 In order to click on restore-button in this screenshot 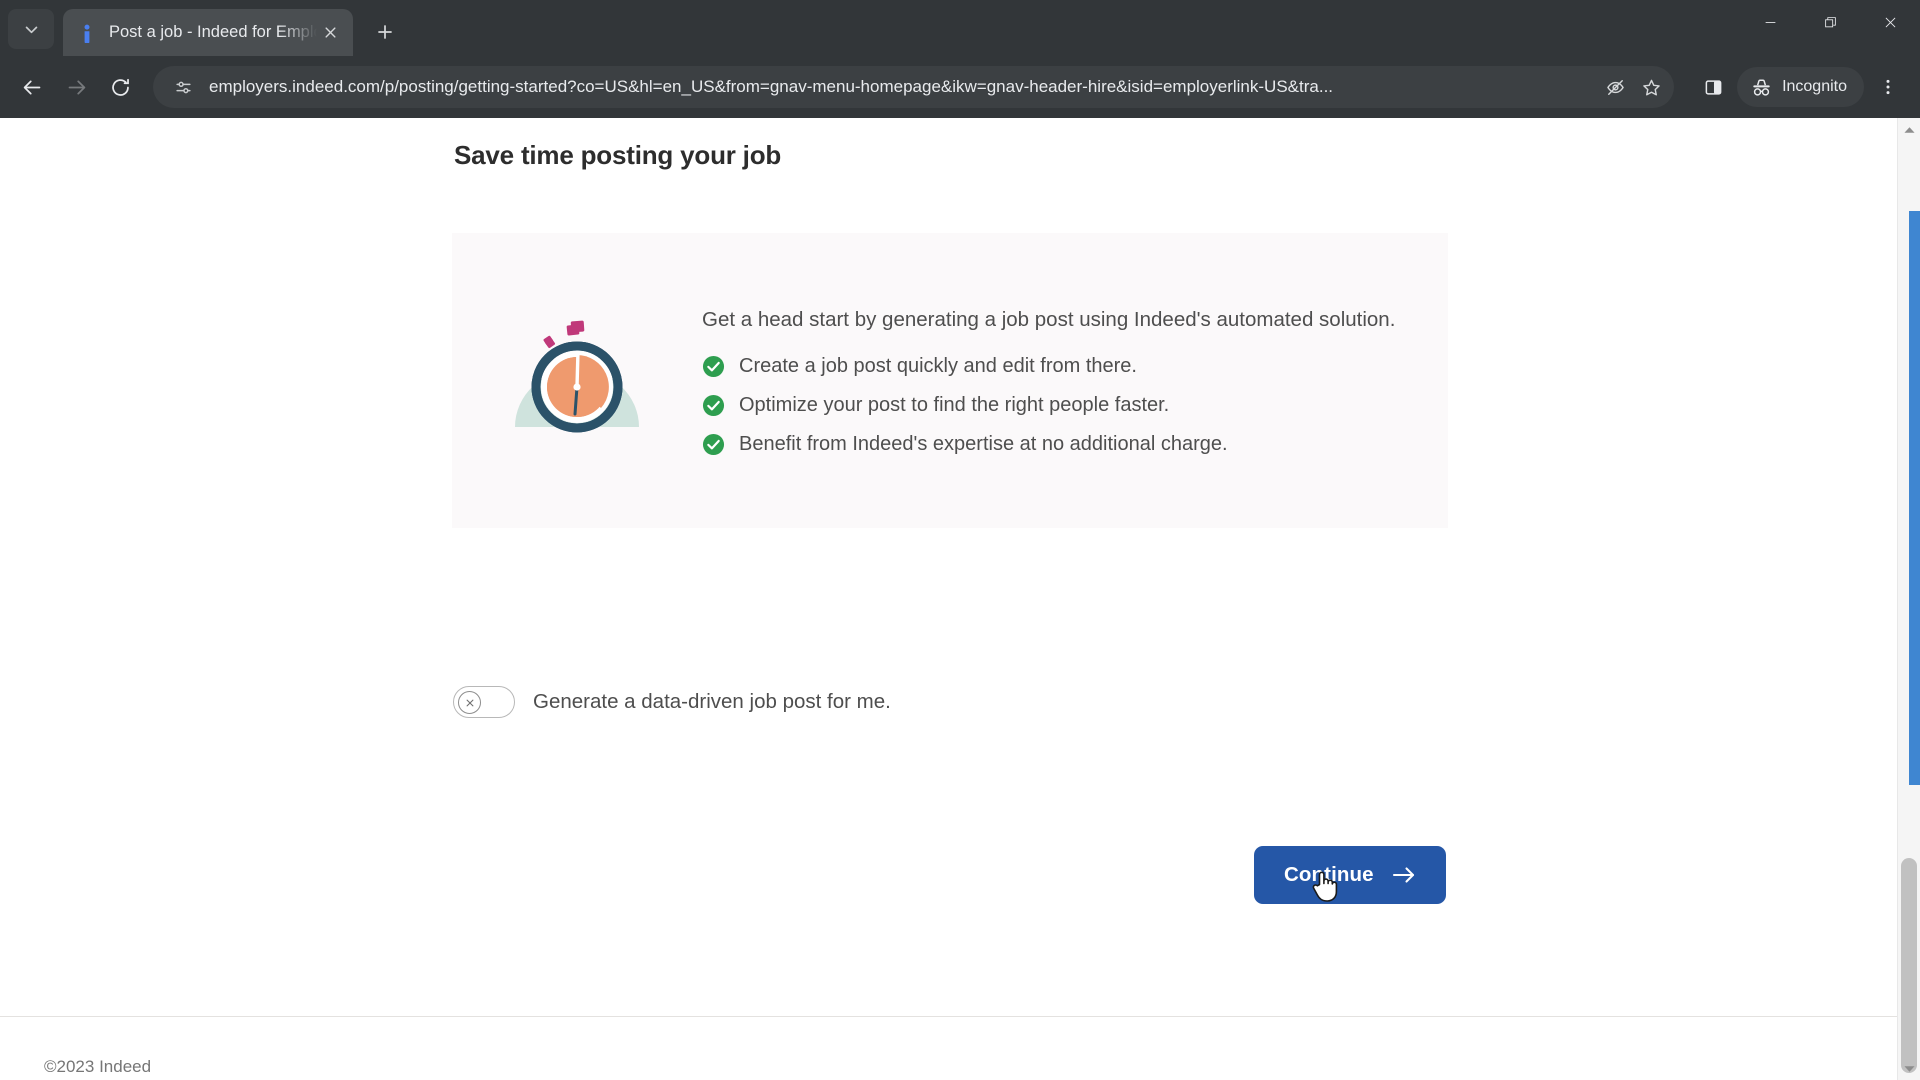, I will do `click(1830, 22)`.